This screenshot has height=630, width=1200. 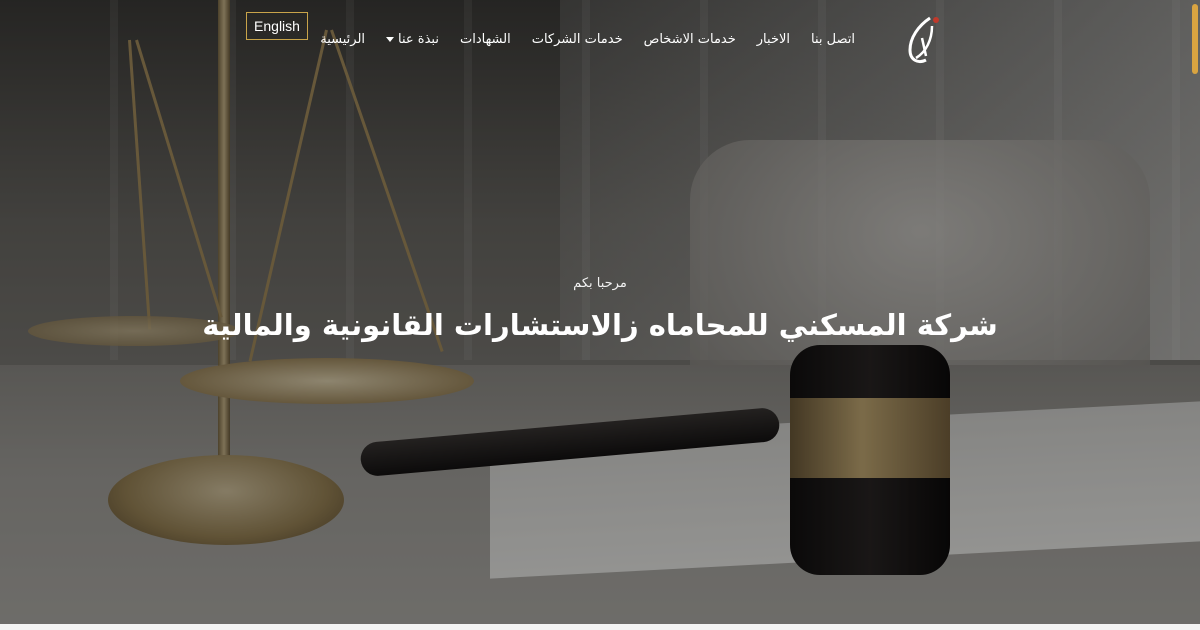 What do you see at coordinates (277, 26) in the screenshot?
I see `language-switch-button: English` at bounding box center [277, 26].